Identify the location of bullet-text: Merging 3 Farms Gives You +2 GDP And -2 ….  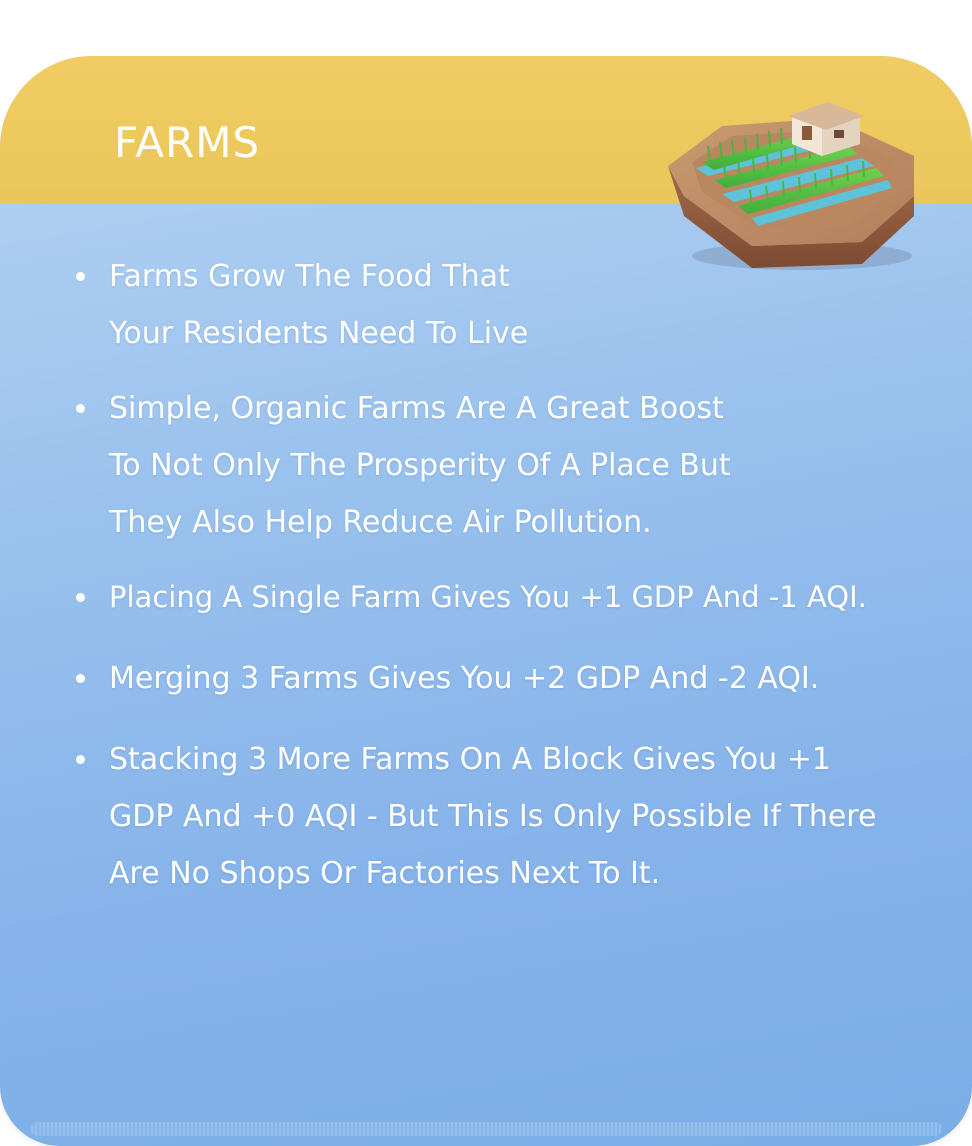
(464, 678).